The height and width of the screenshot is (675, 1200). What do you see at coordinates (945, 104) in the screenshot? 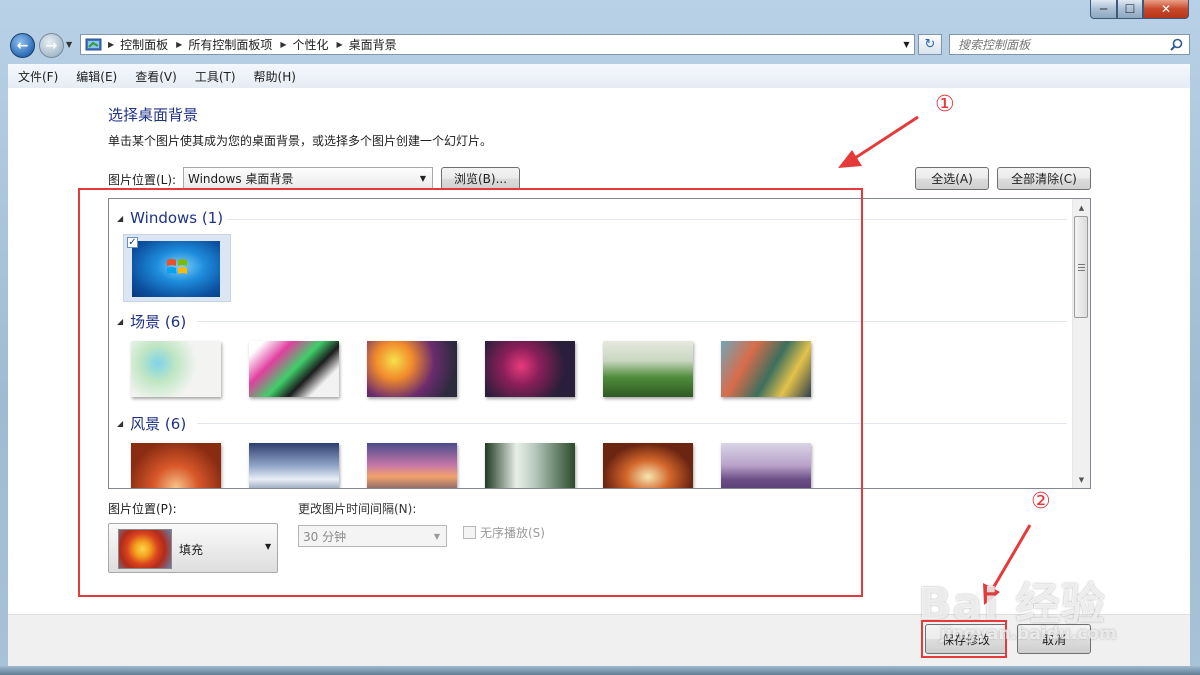
I see `annotation-marker-1: ①` at bounding box center [945, 104].